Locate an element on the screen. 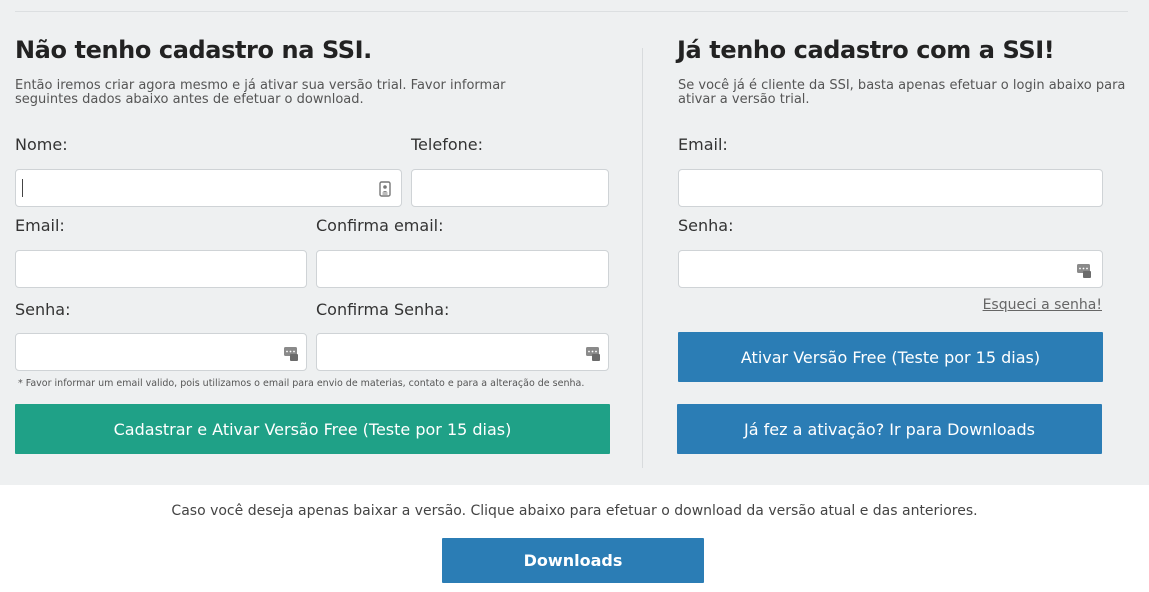 The height and width of the screenshot is (592, 1149). confirma-email-input is located at coordinates (462, 269).